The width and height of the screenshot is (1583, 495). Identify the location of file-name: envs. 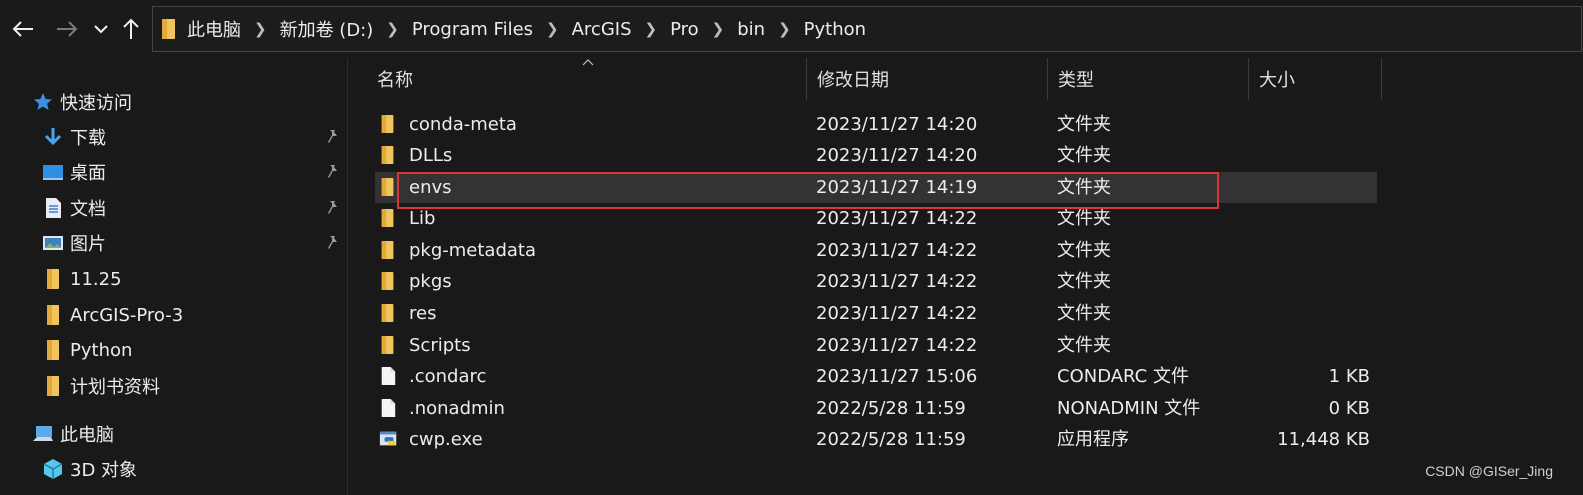
(430, 187).